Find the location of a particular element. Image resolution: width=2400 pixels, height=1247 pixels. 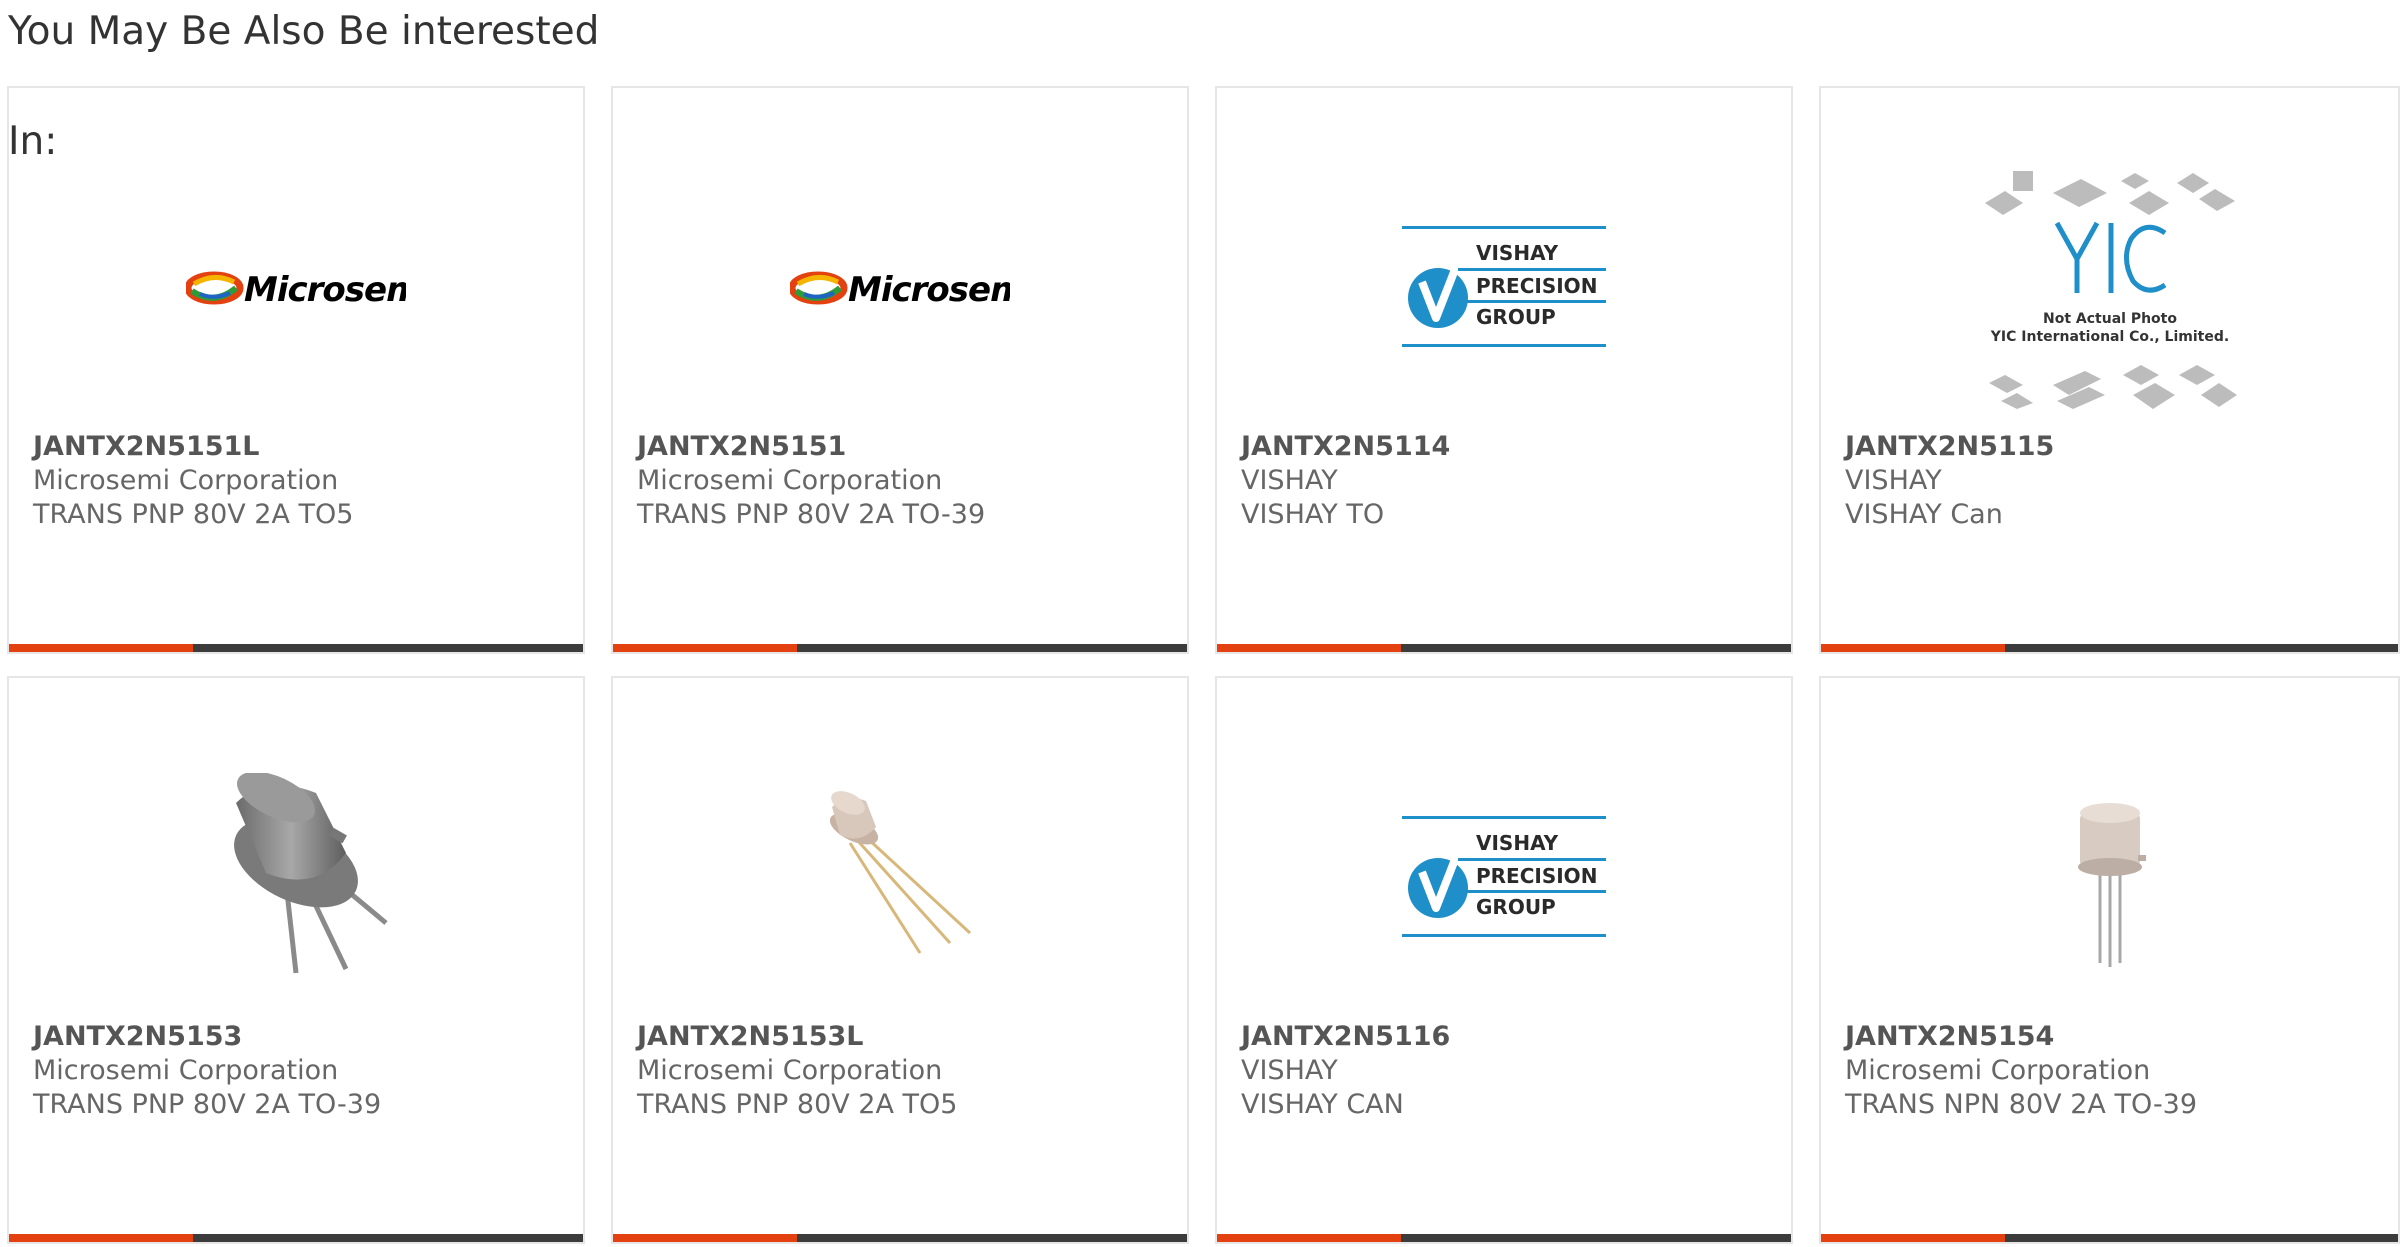

product-description: TRANS NPN 80V 2A TO-39 is located at coordinates (2021, 1104).